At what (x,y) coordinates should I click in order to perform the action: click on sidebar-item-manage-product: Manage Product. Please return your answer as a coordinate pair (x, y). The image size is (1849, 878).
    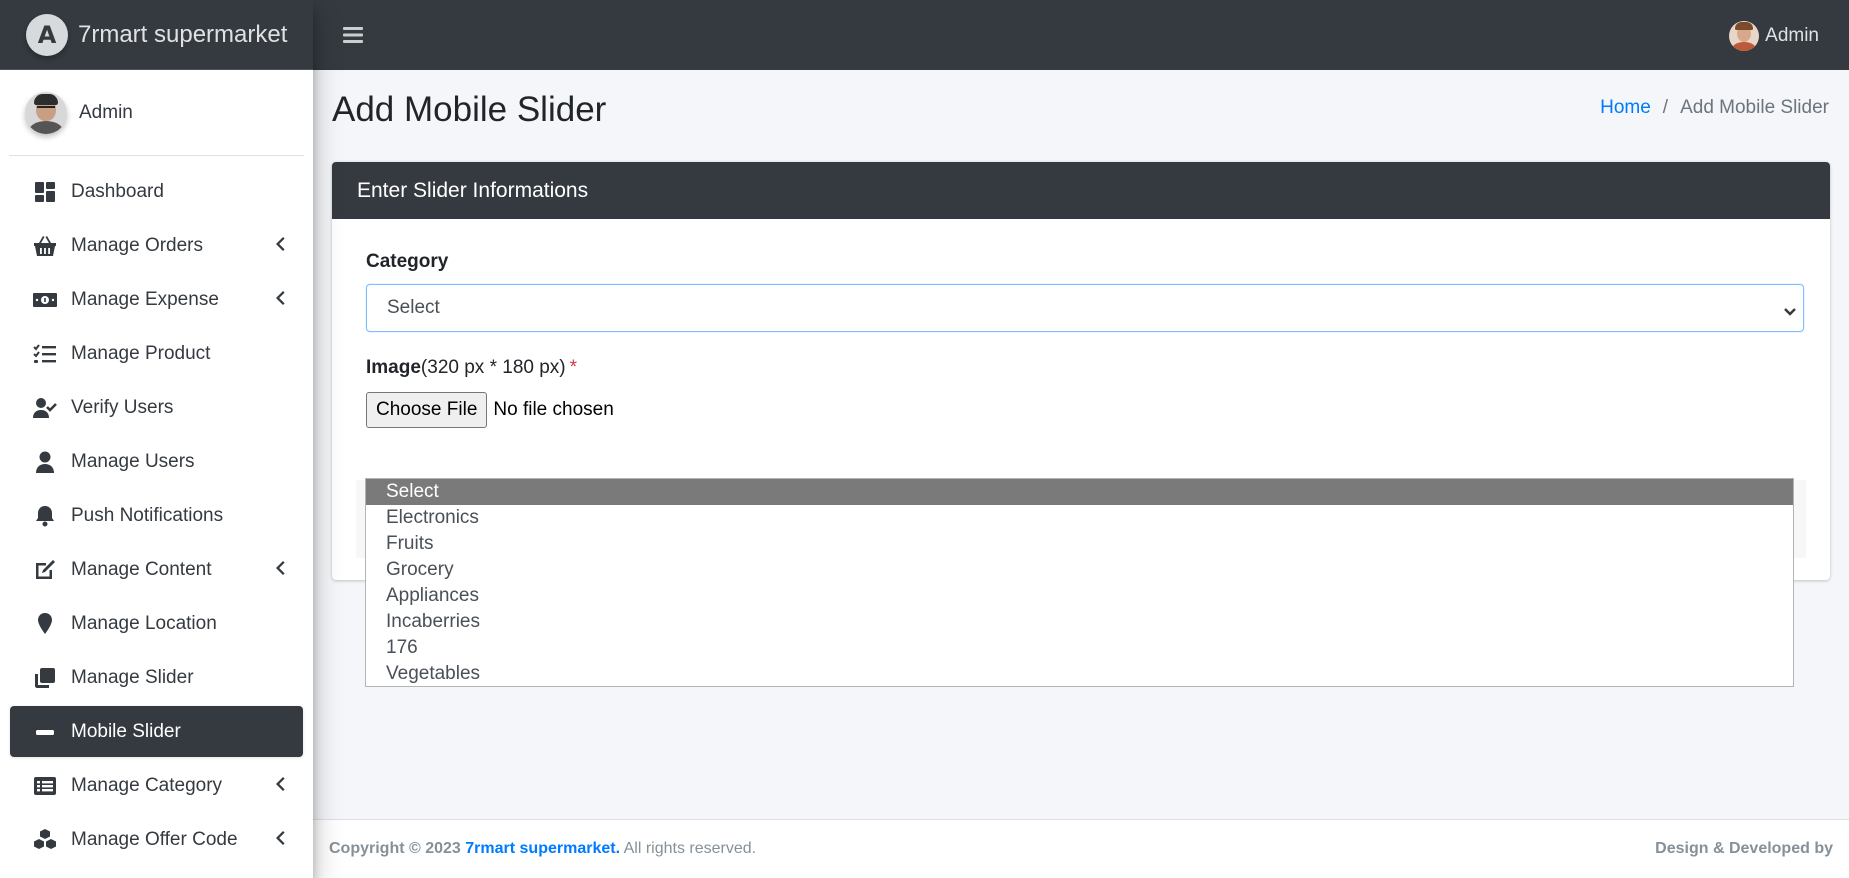
    Looking at the image, I should click on (156, 353).